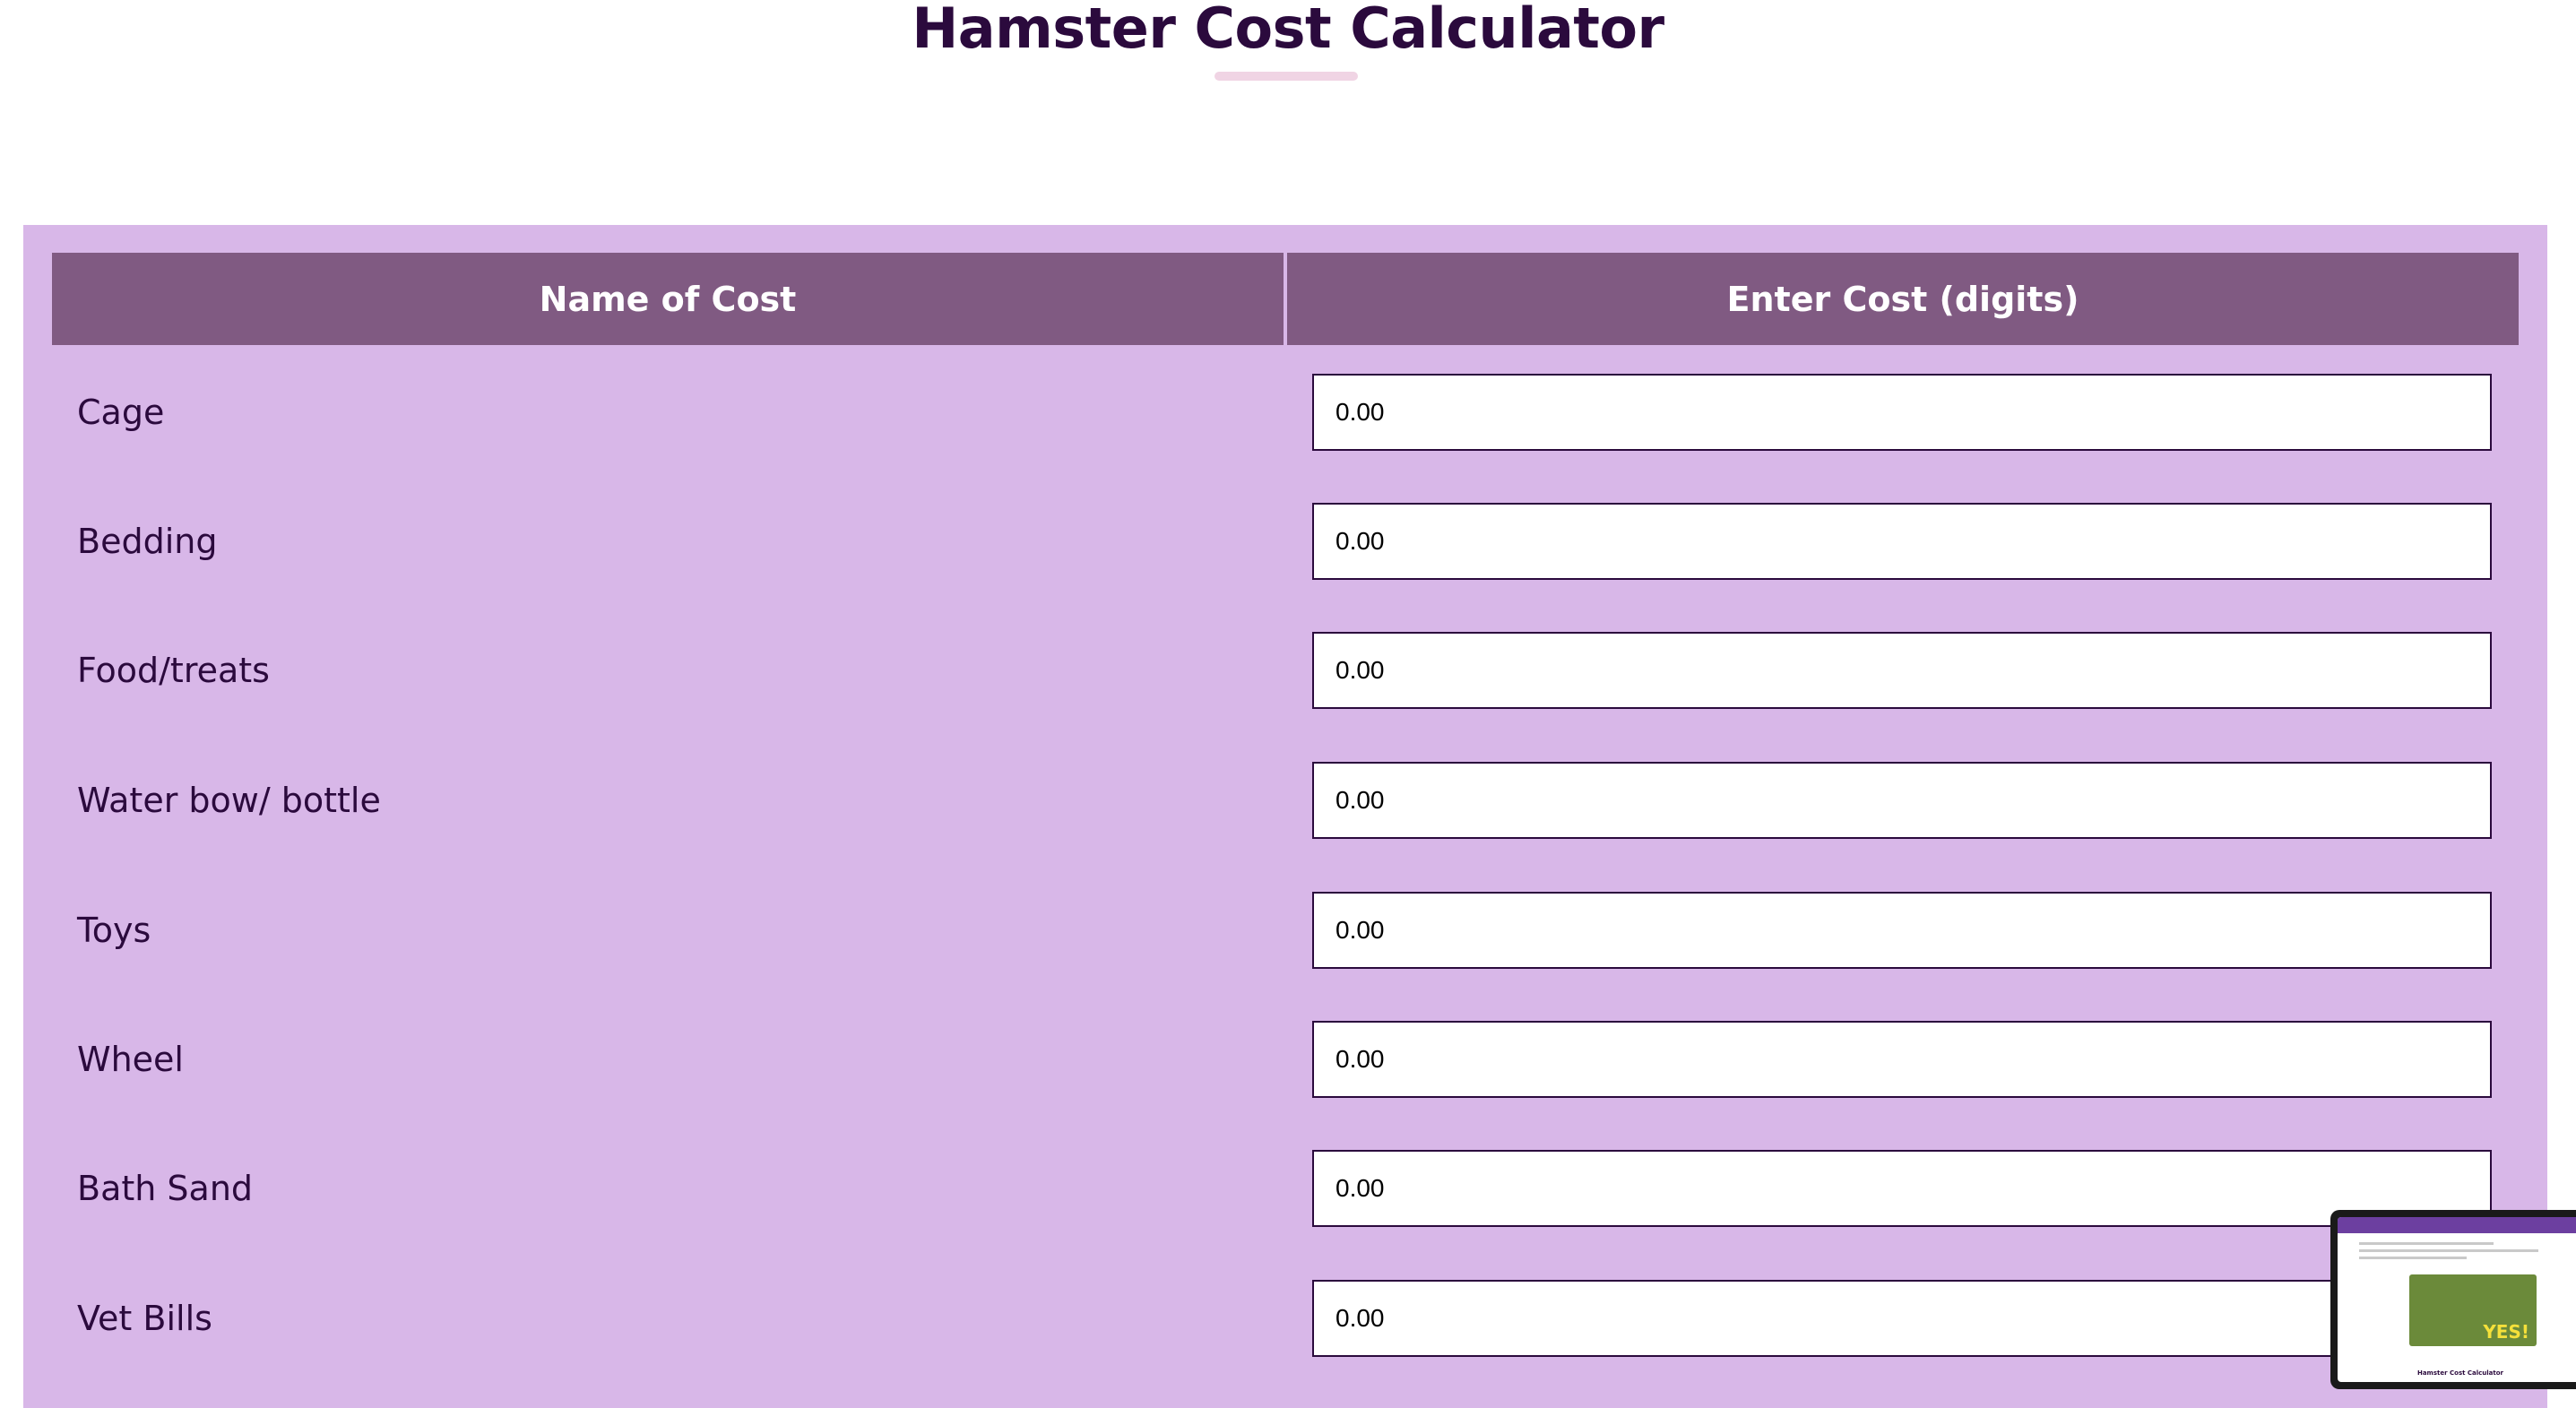 Image resolution: width=2576 pixels, height=1408 pixels. Describe the element at coordinates (1286, 76) in the screenshot. I see `title-underline` at that location.